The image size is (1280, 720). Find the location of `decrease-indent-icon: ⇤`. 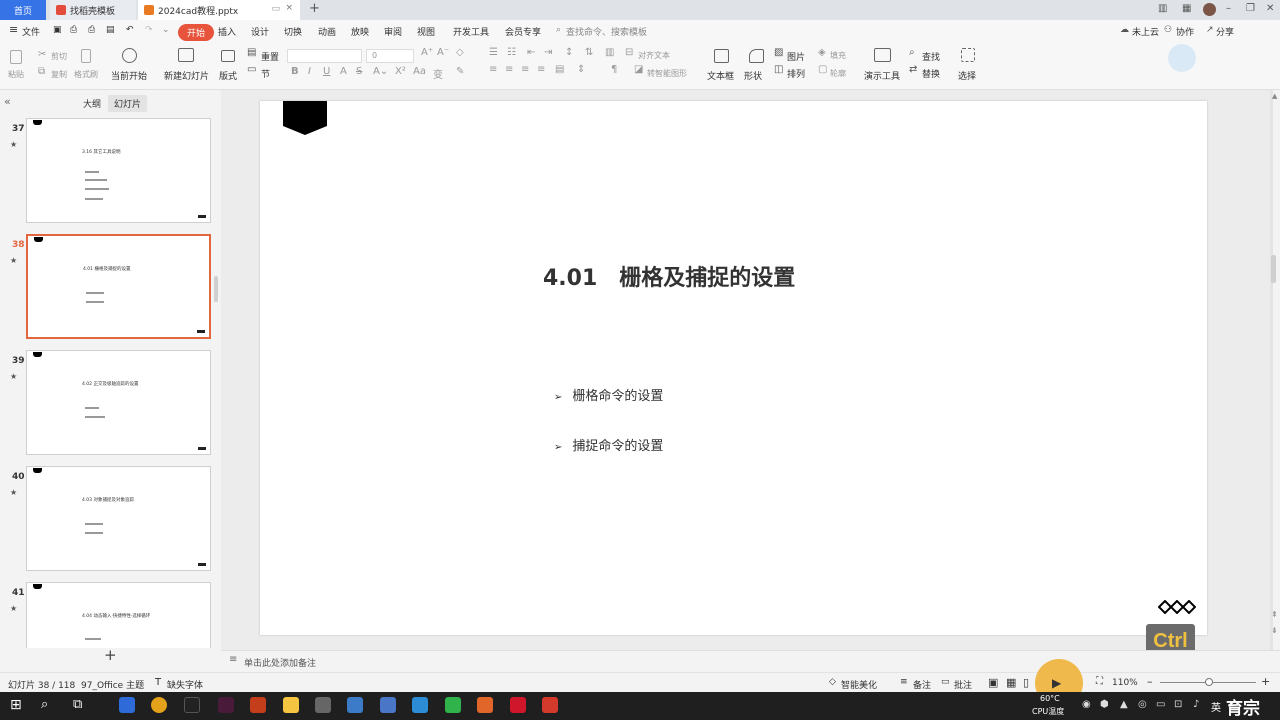

decrease-indent-icon: ⇤ is located at coordinates (531, 52).